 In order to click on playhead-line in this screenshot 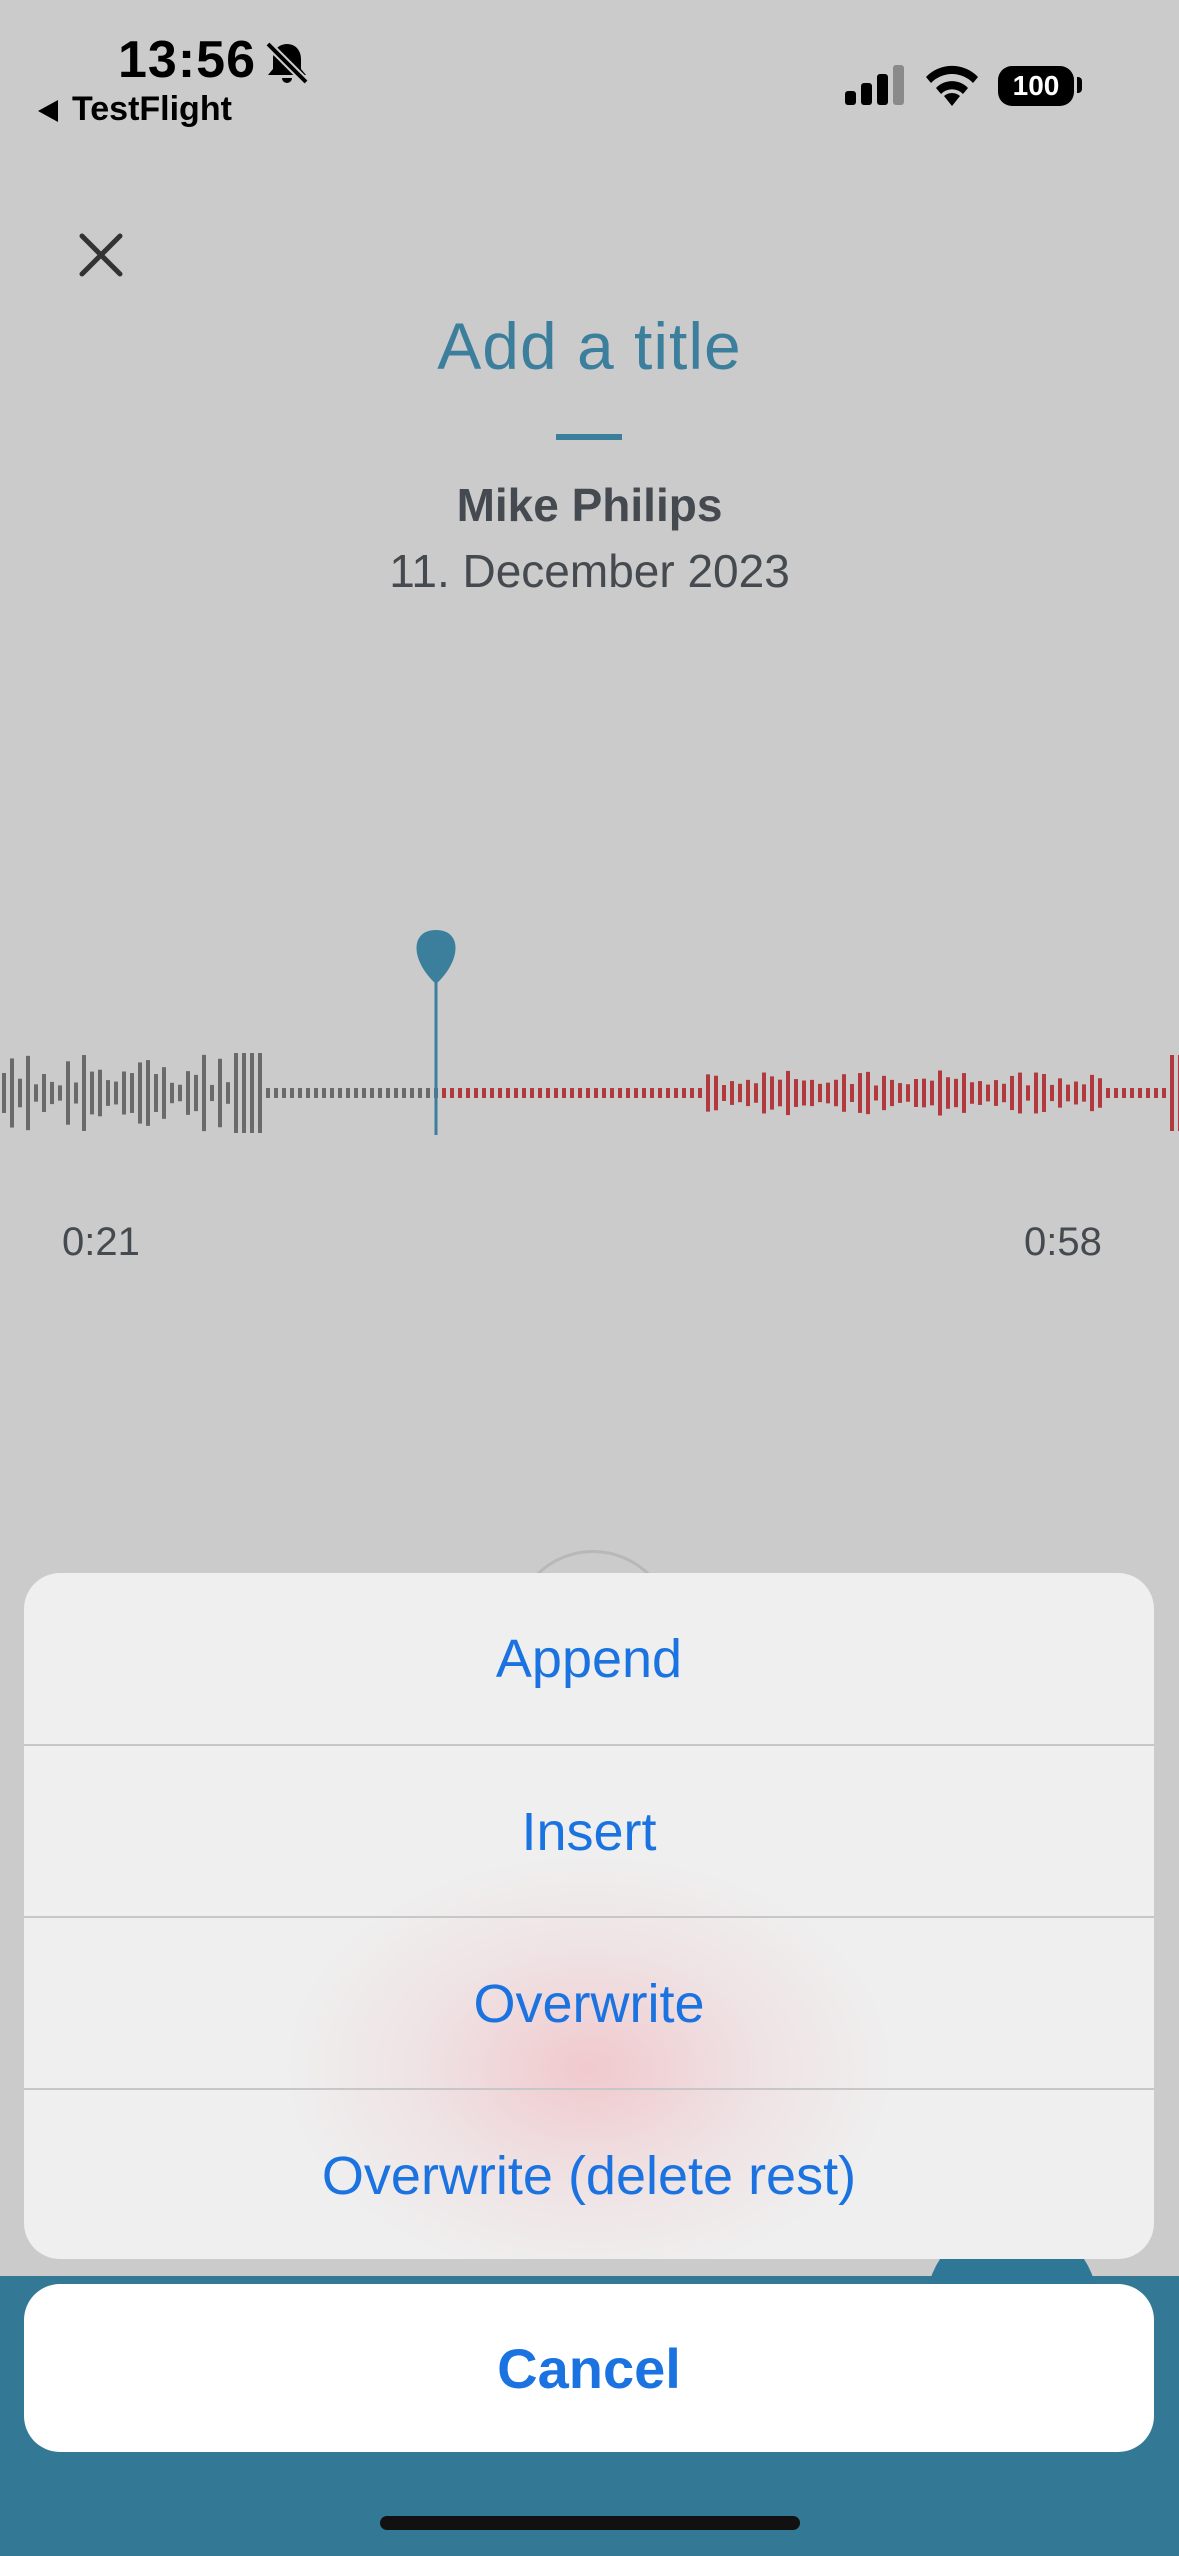, I will do `click(436, 1047)`.